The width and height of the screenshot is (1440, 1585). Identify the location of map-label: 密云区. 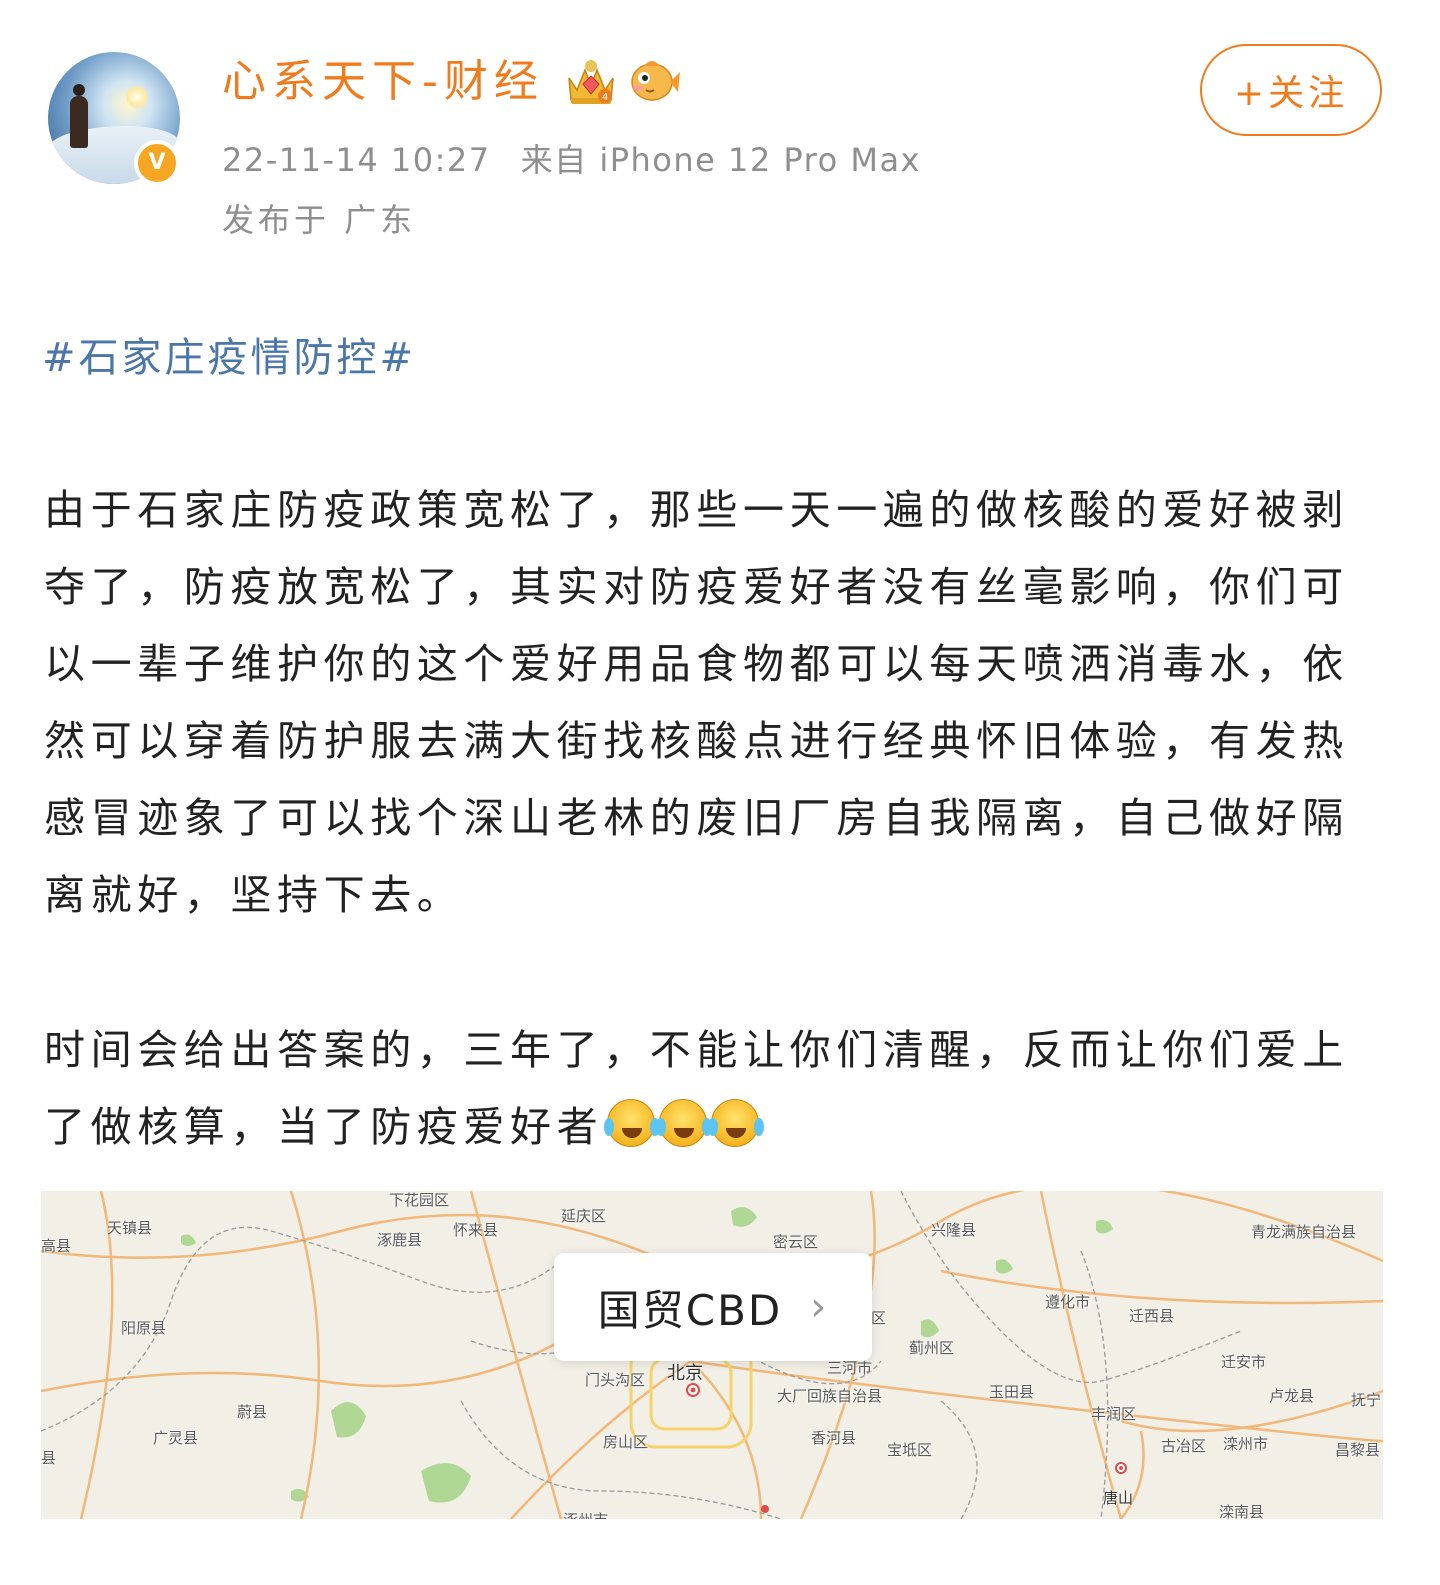
(796, 1242).